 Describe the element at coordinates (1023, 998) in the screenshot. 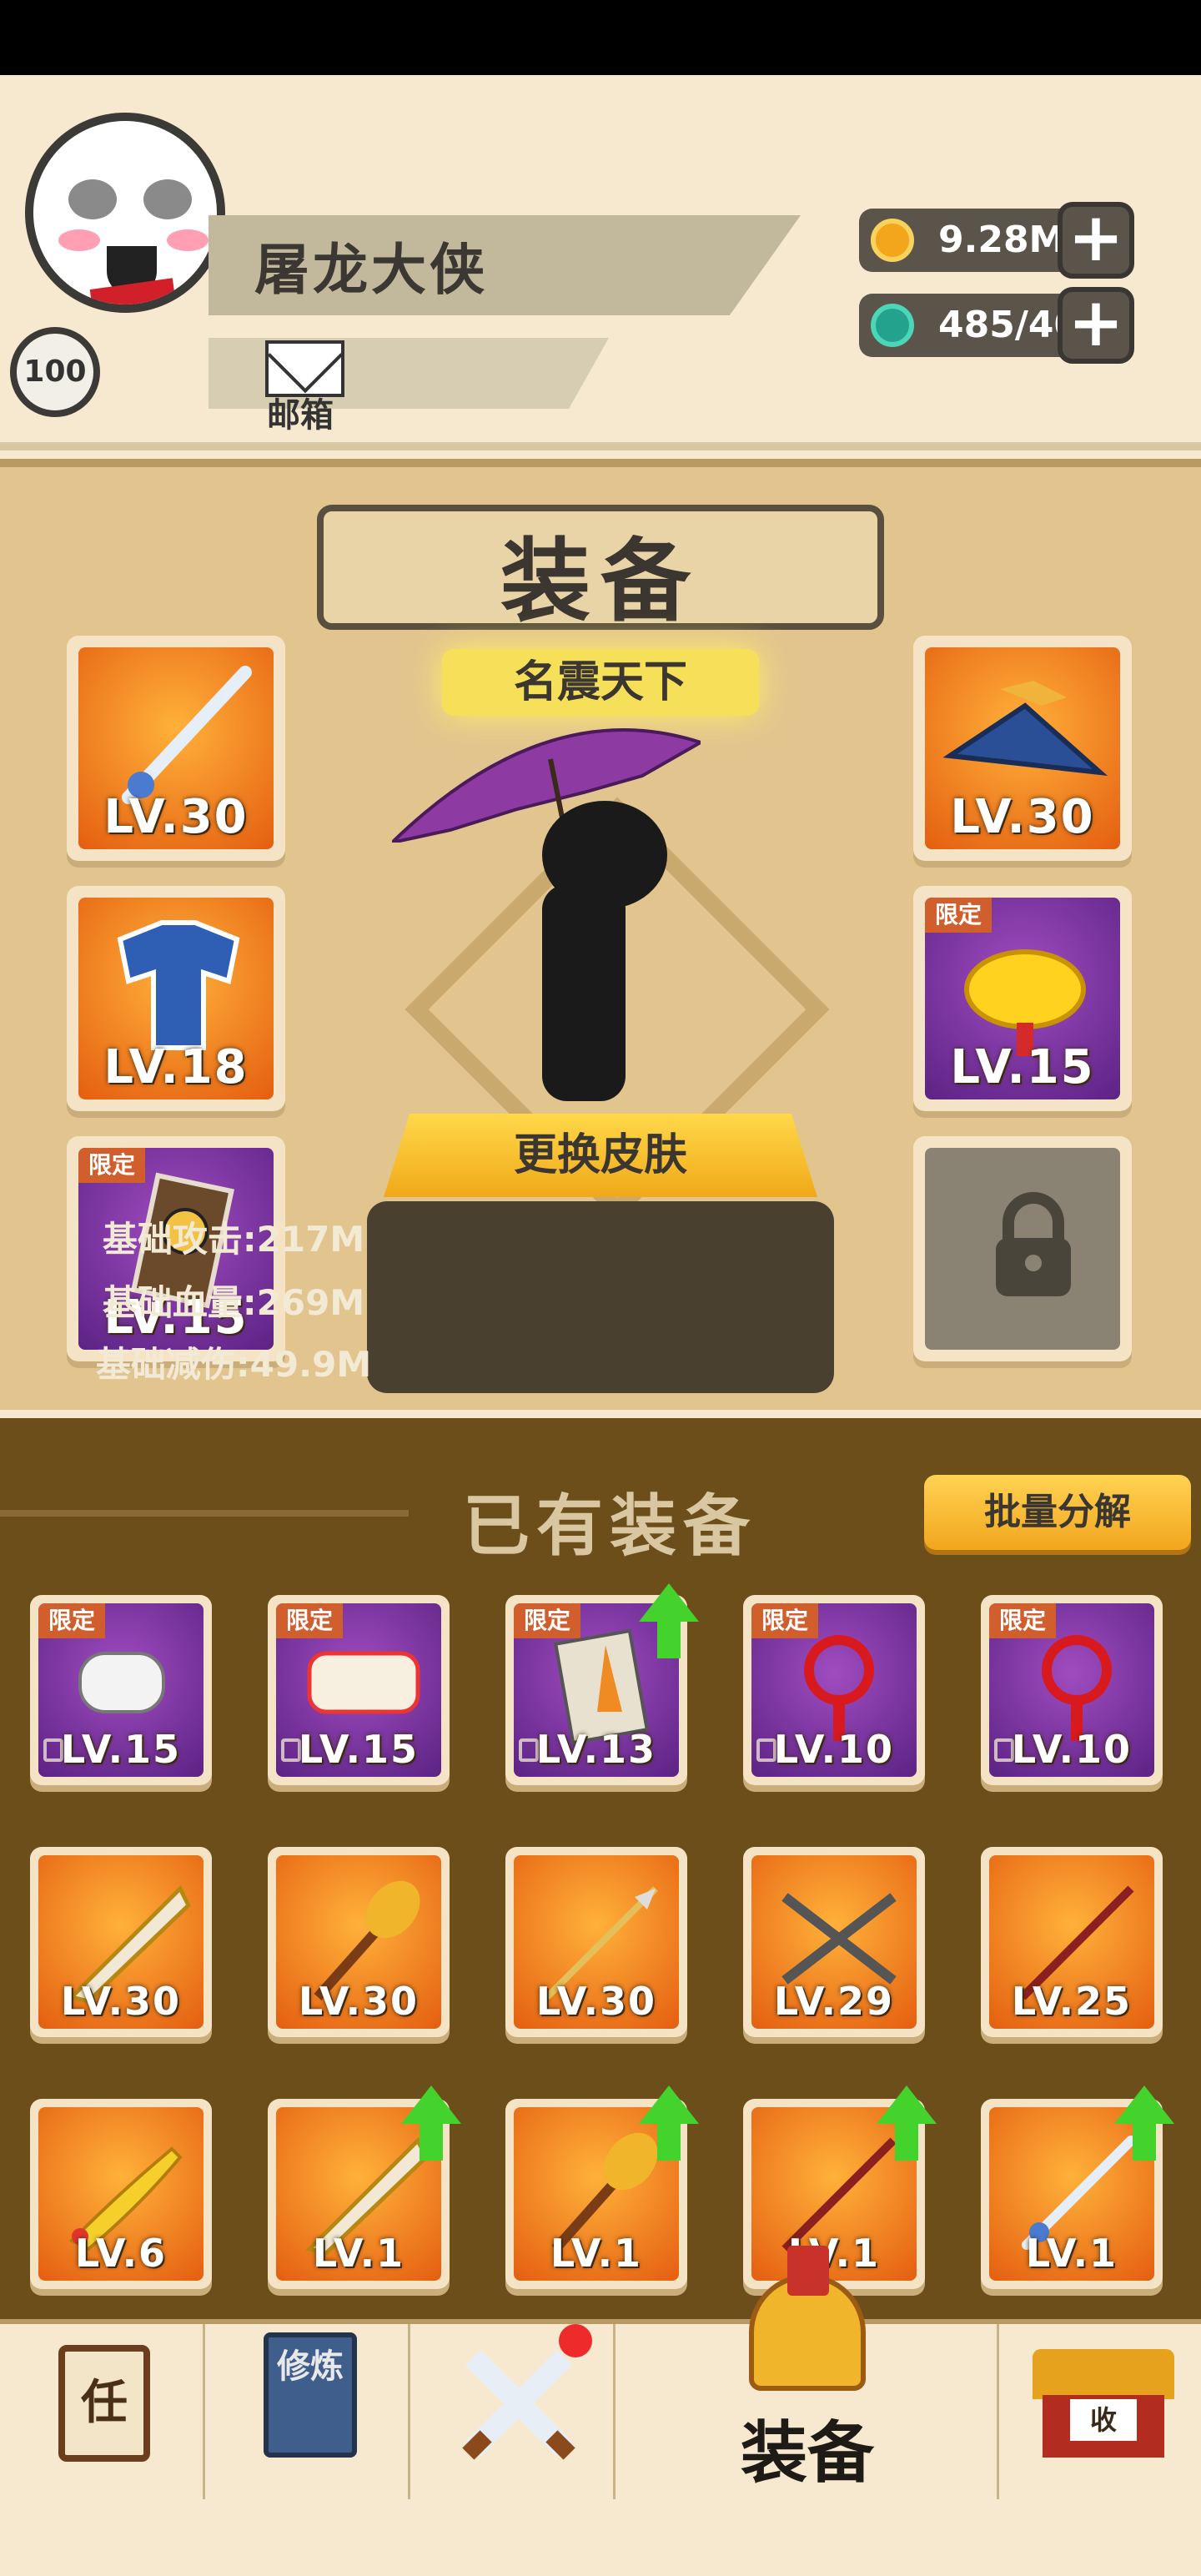

I see `equip-slot-charm: 限定 LV.15` at that location.